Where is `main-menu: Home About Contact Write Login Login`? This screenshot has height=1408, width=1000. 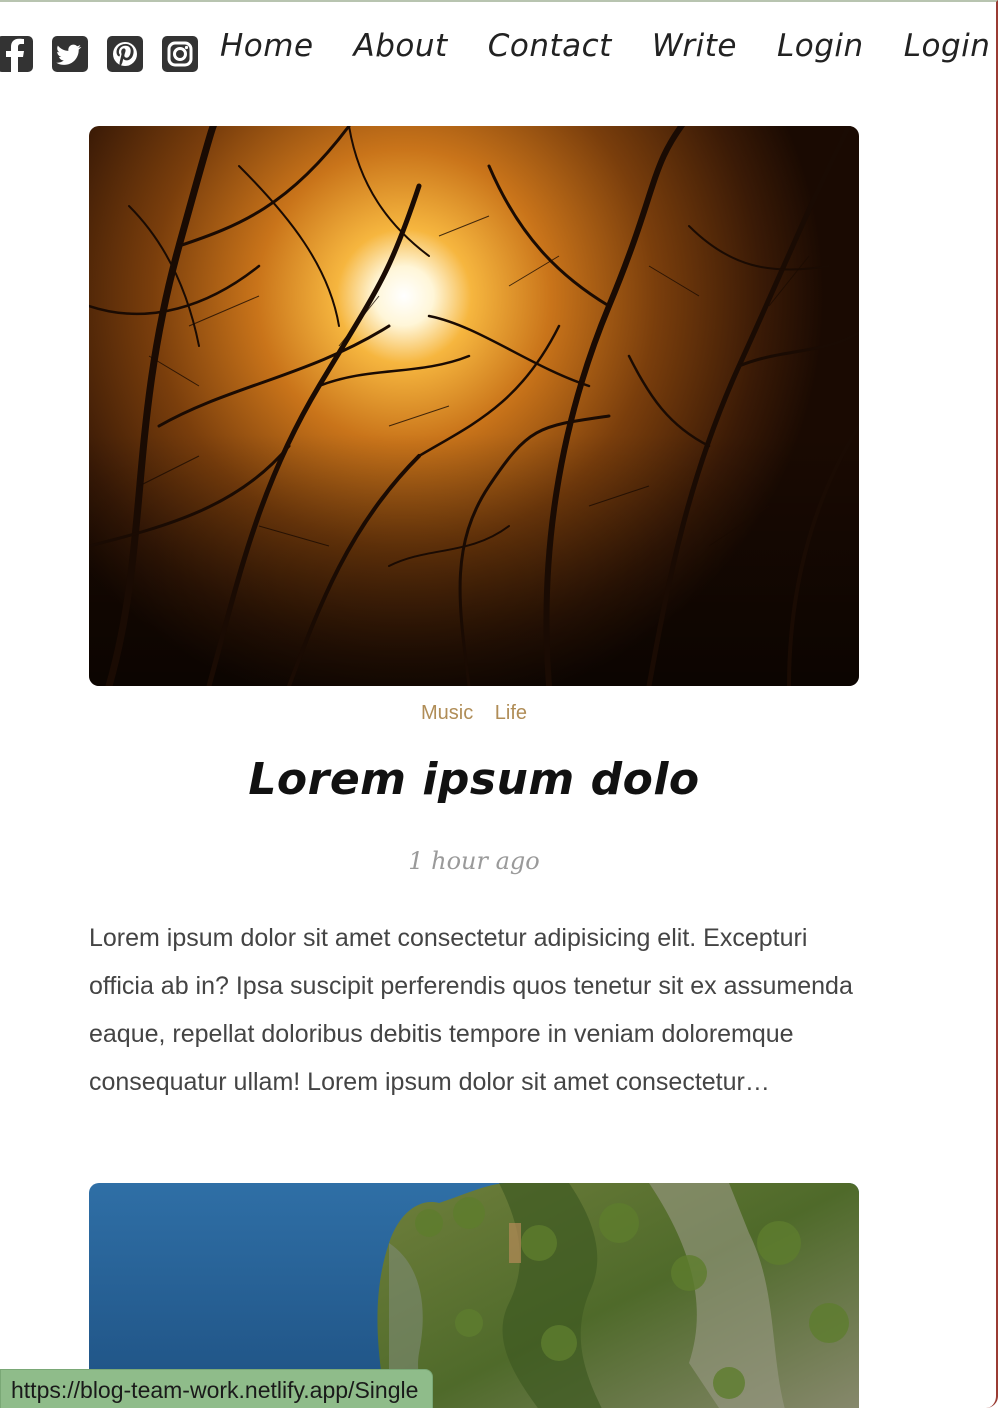
main-menu: Home About Contact Write Login Login is located at coordinates (608, 46).